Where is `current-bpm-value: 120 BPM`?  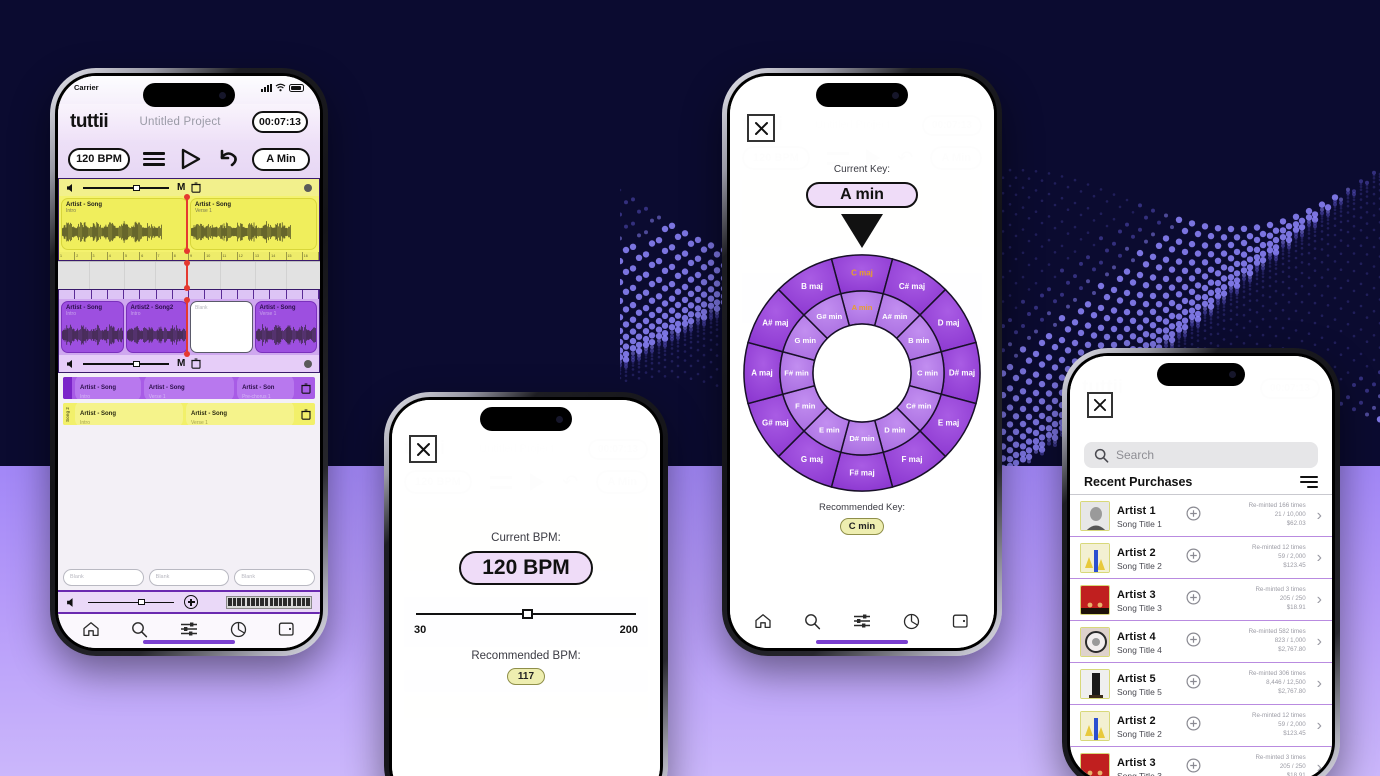
current-bpm-value: 120 BPM is located at coordinates (526, 568).